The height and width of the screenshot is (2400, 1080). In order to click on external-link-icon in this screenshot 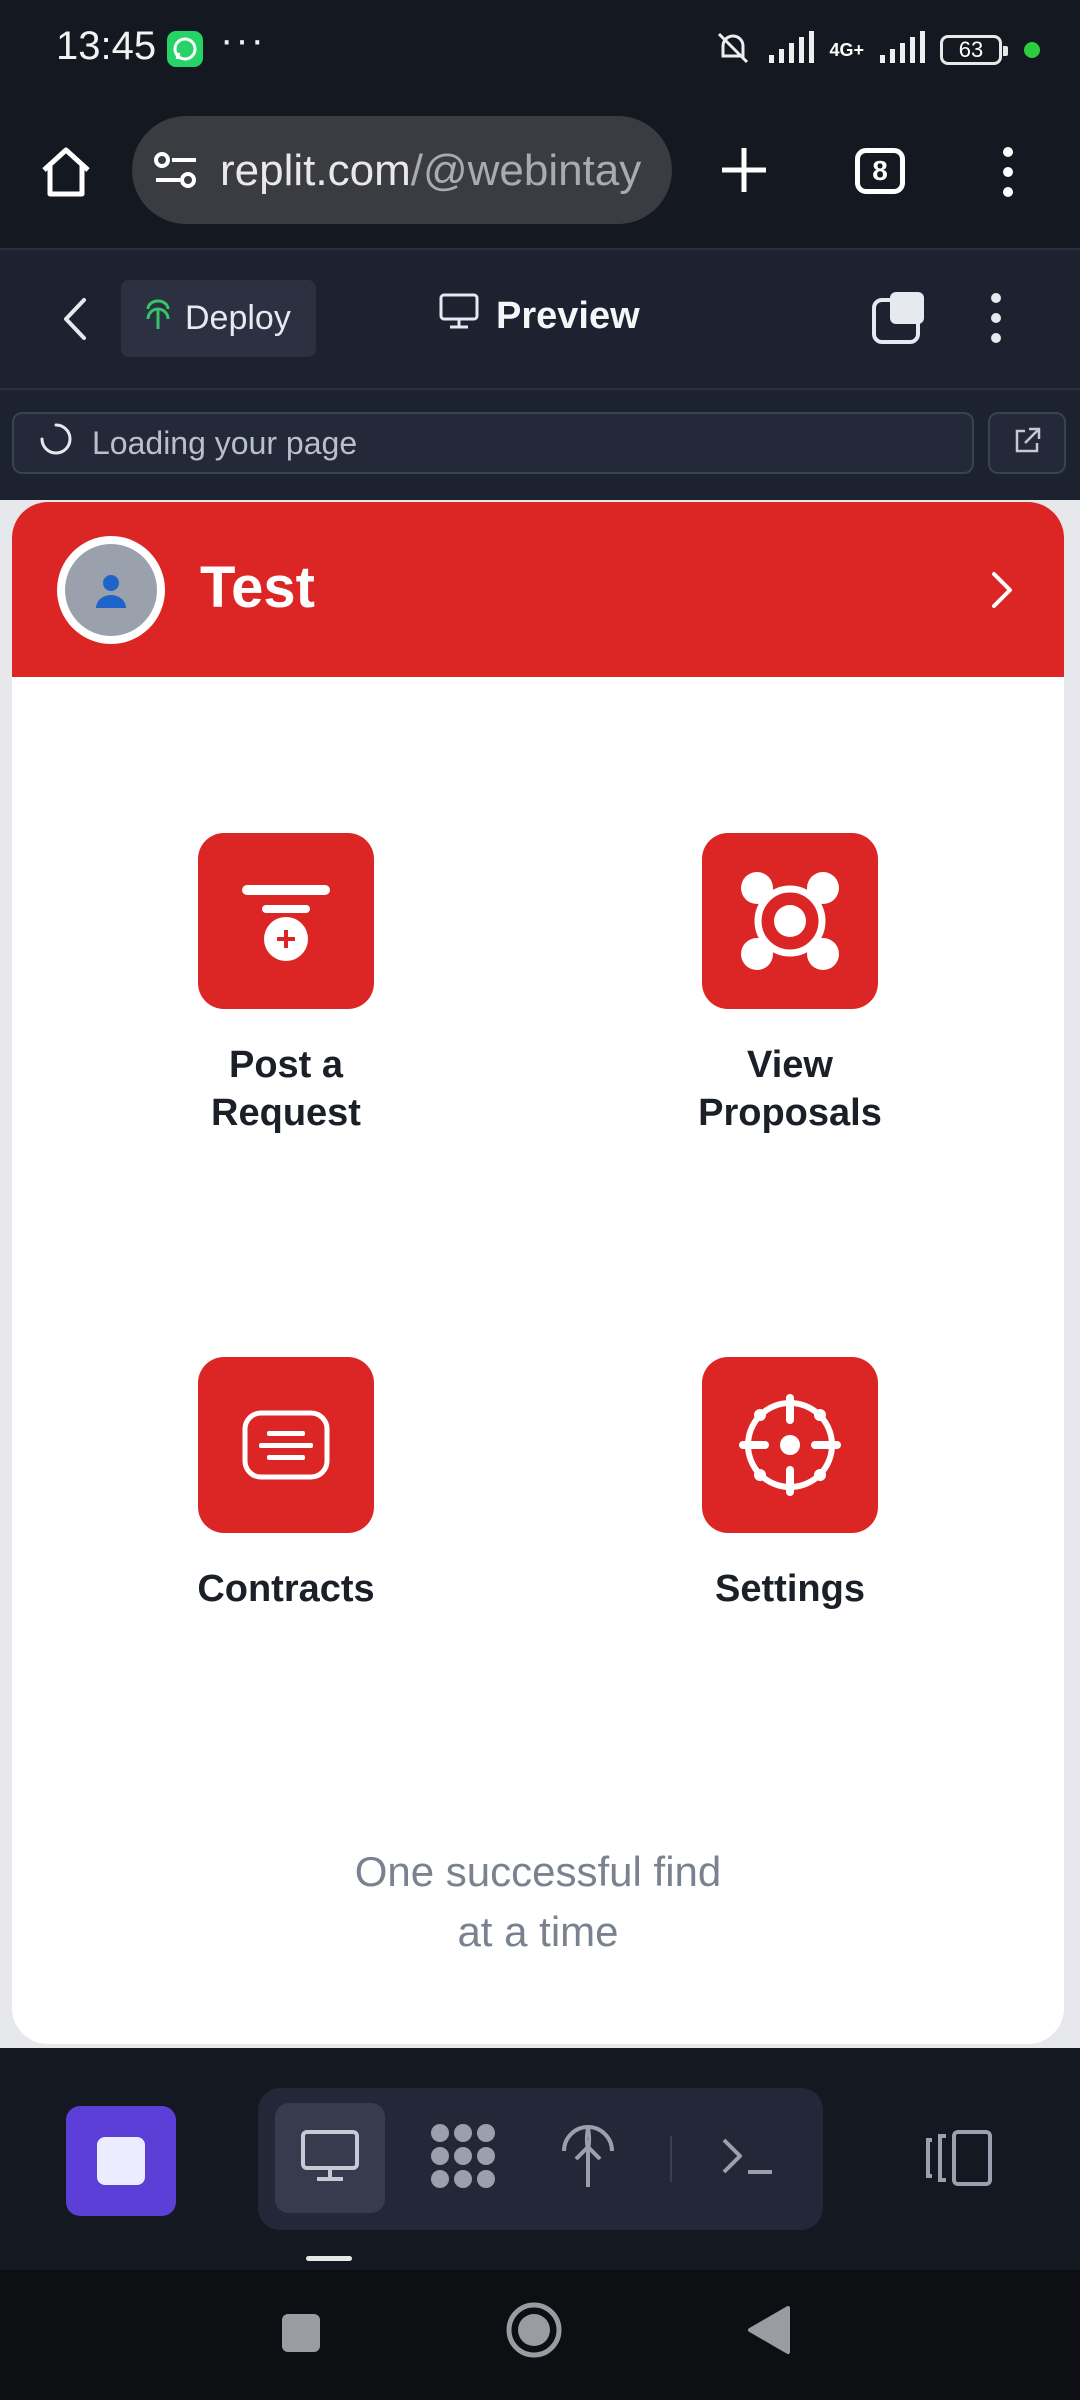, I will do `click(1027, 443)`.